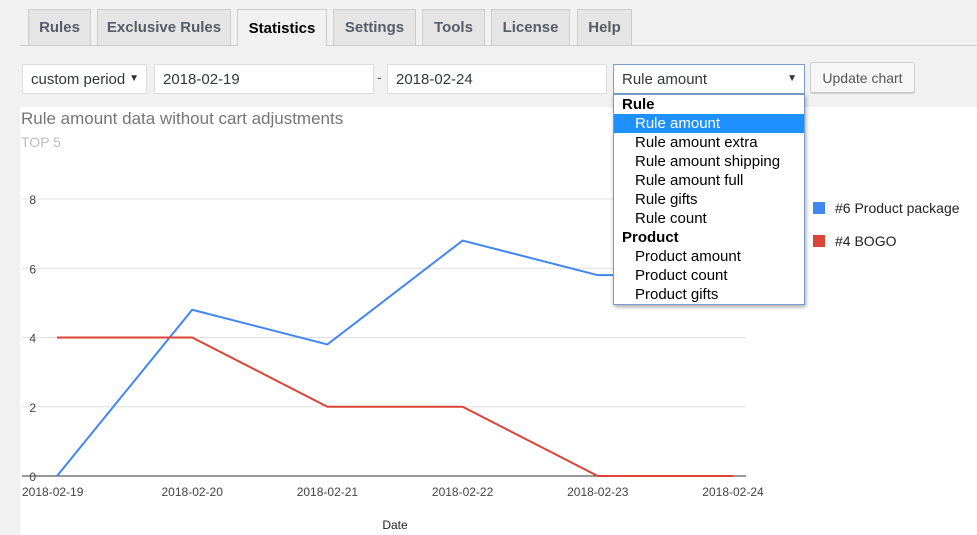 The height and width of the screenshot is (535, 977). I want to click on option-rule-amount-extra: Rule amount extra, so click(709, 142).